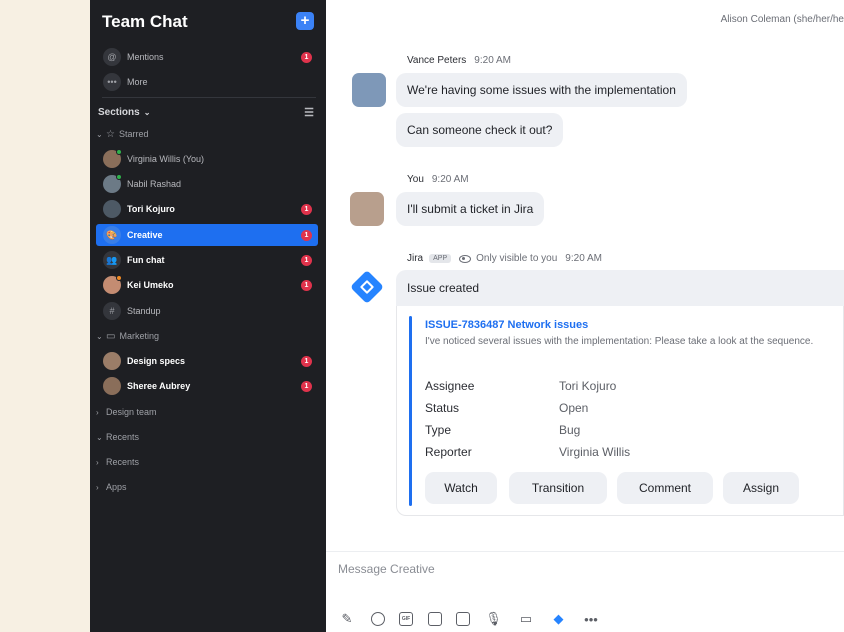 This screenshot has width=844, height=632. I want to click on card-accent-bar, so click(410, 411).